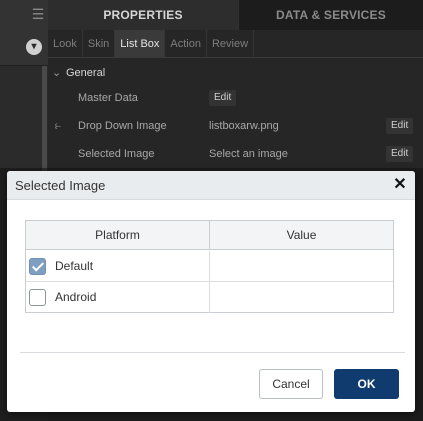 This screenshot has height=421, width=423. What do you see at coordinates (400, 154) in the screenshot?
I see `selected-image-edit-button: Edit` at bounding box center [400, 154].